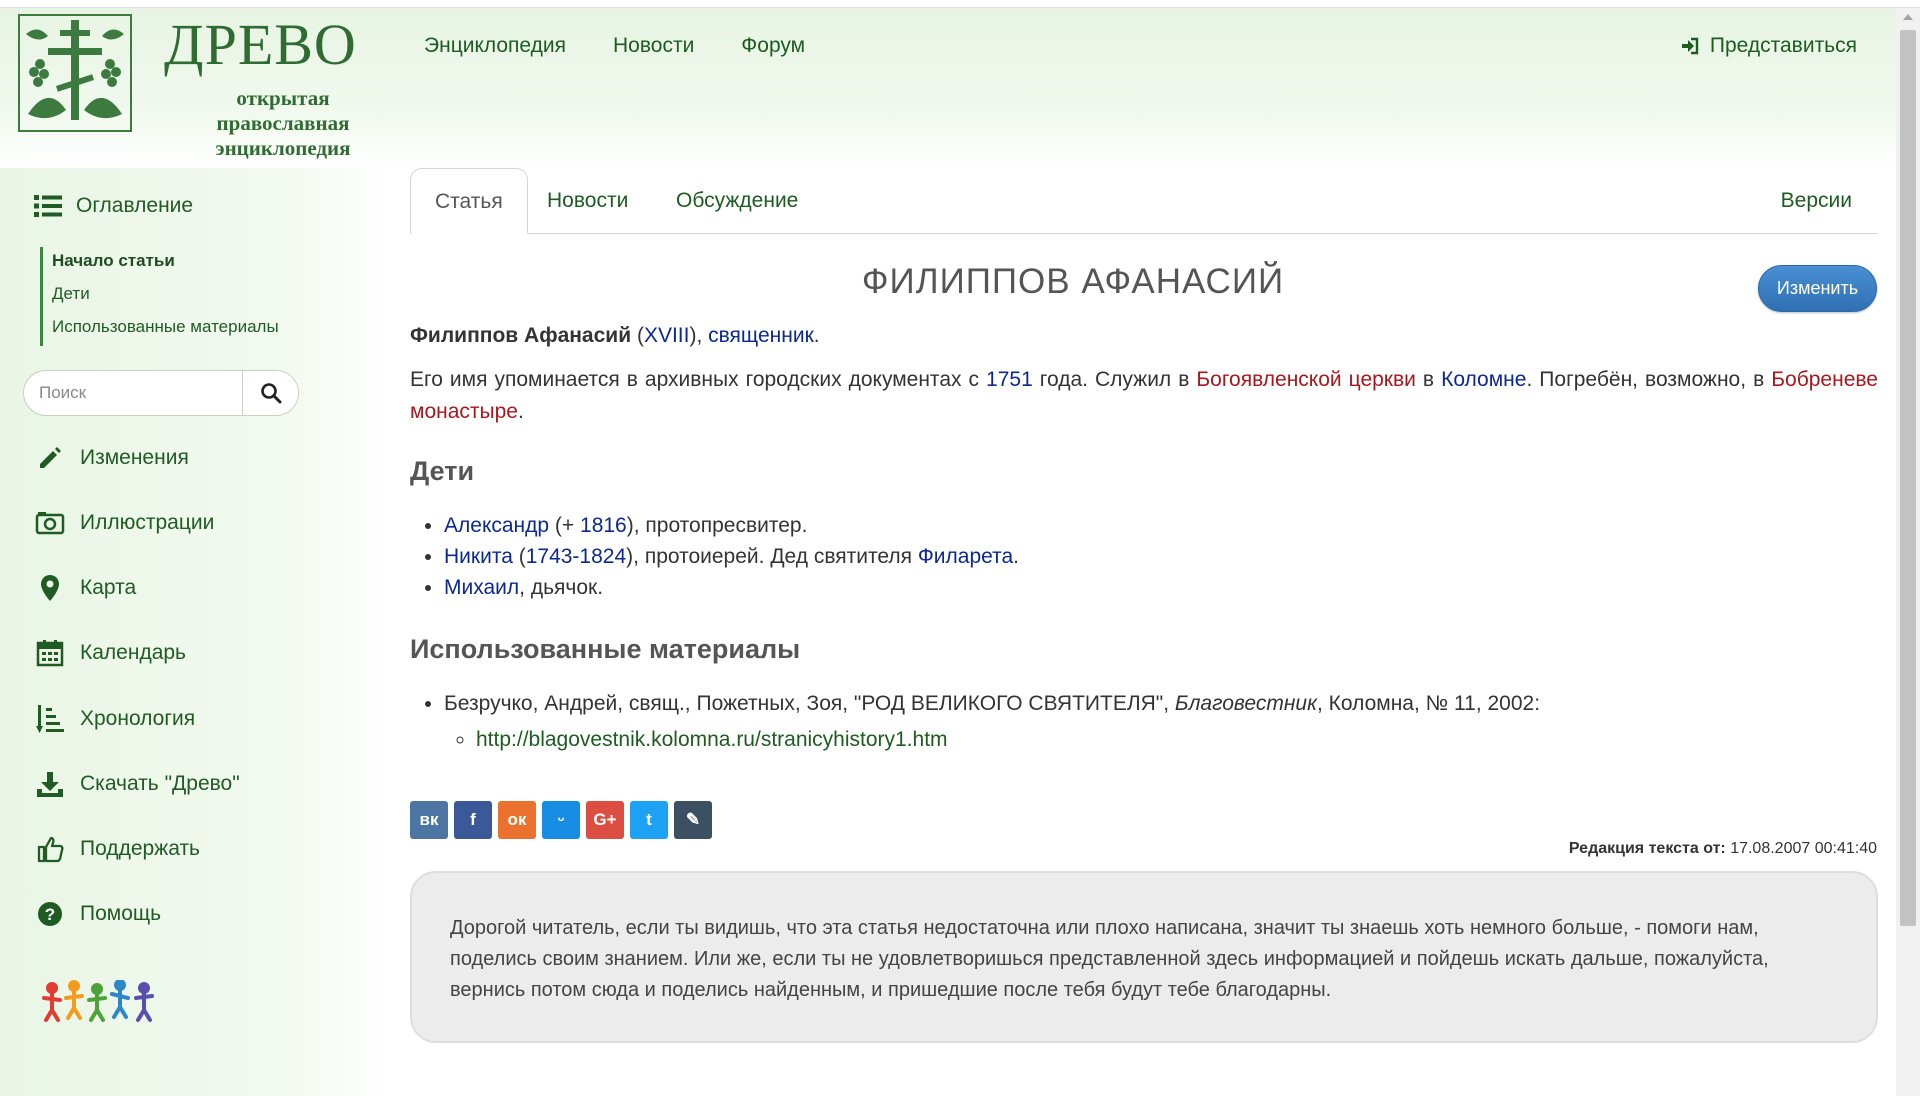  I want to click on scroll-up-arrow-icon, so click(1908, 17).